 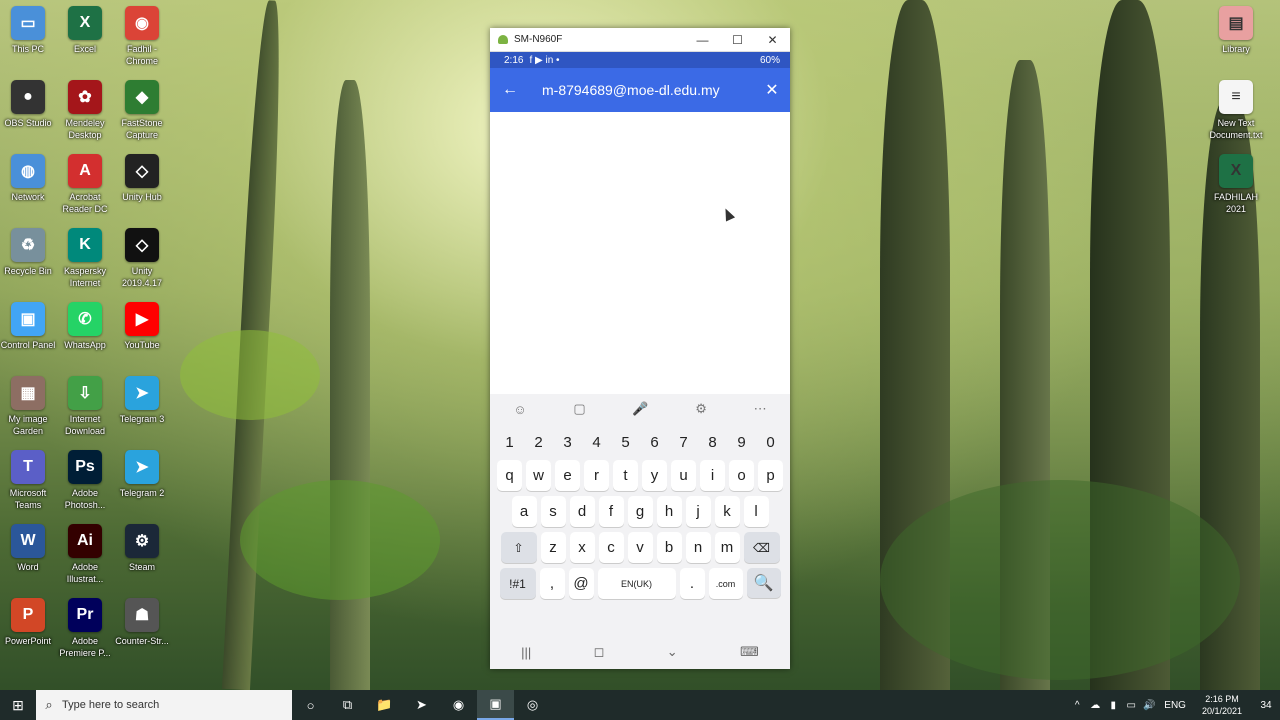 What do you see at coordinates (1077, 705) in the screenshot?
I see `tray-overflow-icon: ^` at bounding box center [1077, 705].